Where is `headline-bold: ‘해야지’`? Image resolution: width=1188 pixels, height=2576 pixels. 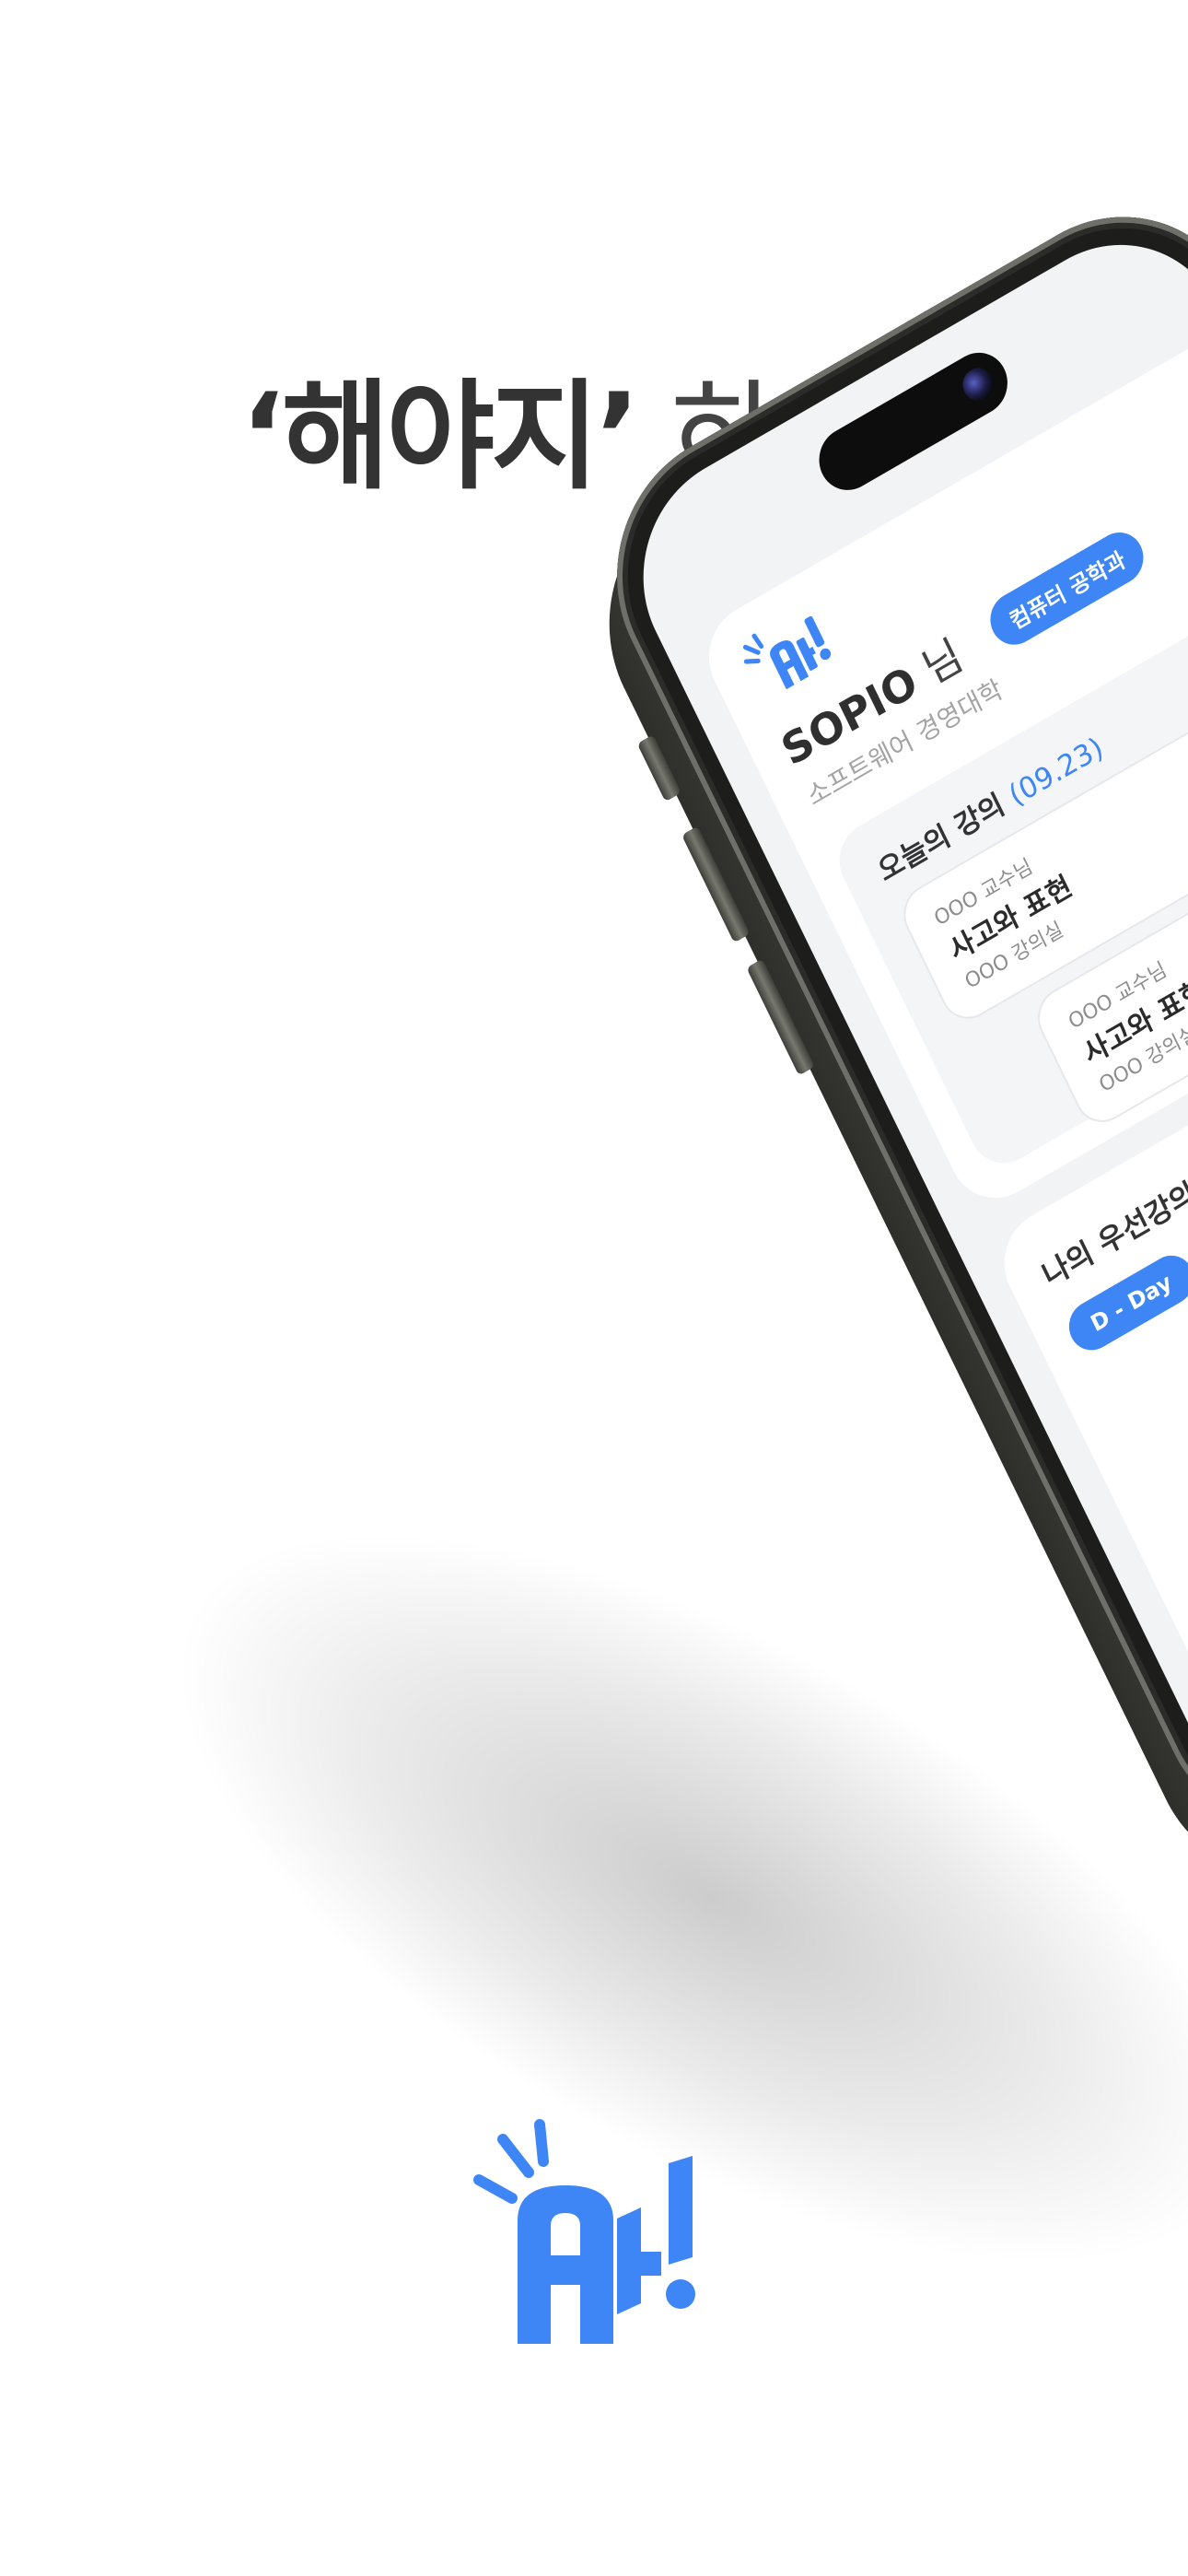
headline-bold: ‘해야지’ is located at coordinates (440, 437).